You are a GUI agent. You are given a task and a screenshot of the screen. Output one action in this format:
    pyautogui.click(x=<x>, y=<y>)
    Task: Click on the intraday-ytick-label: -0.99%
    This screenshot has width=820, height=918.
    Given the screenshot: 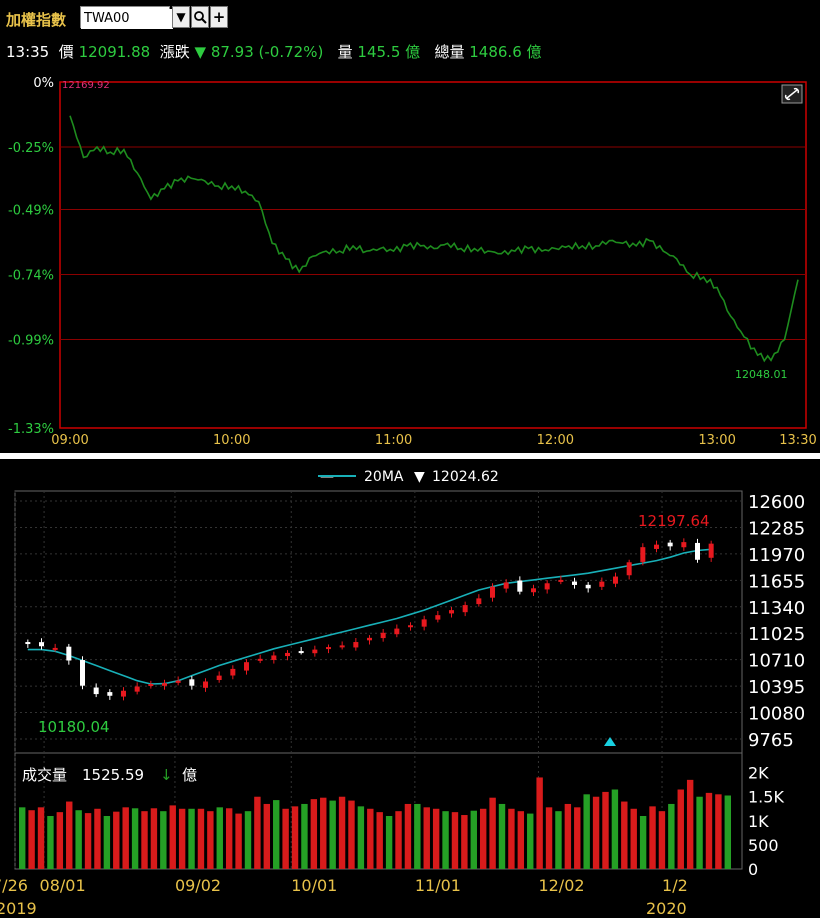 What is the action you would take?
    pyautogui.click(x=31, y=341)
    